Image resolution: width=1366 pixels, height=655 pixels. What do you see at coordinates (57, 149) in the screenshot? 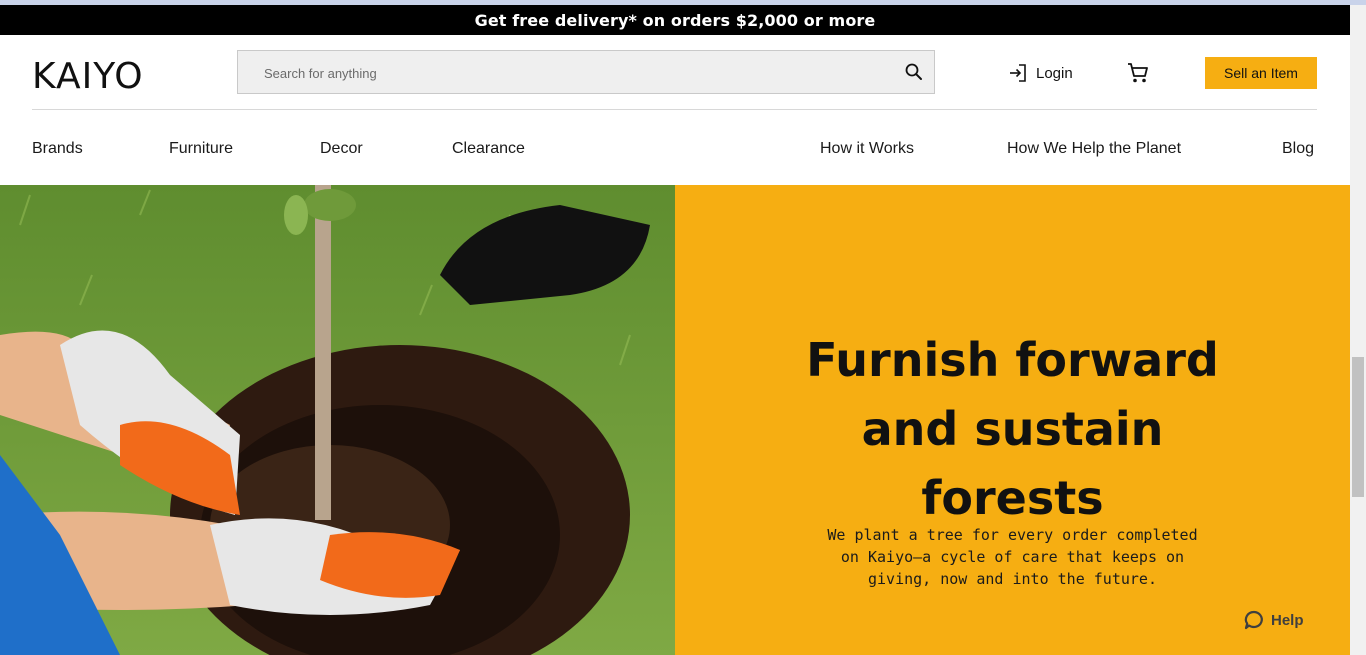
I see `nav-brands: Brands` at bounding box center [57, 149].